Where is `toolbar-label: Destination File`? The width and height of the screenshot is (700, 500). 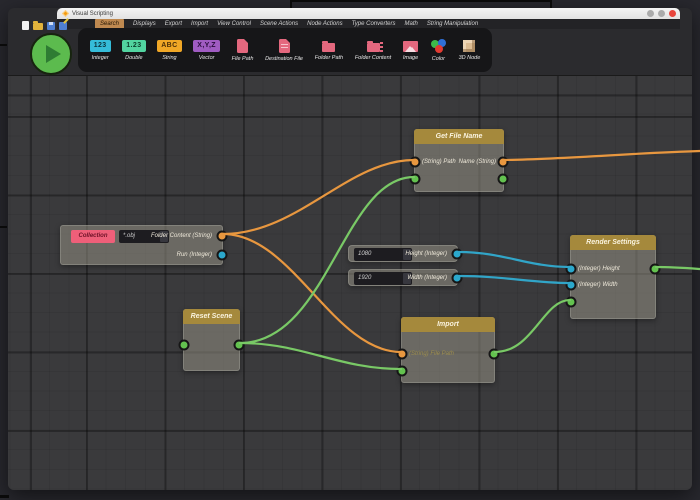
toolbar-label: Destination File is located at coordinates (284, 58).